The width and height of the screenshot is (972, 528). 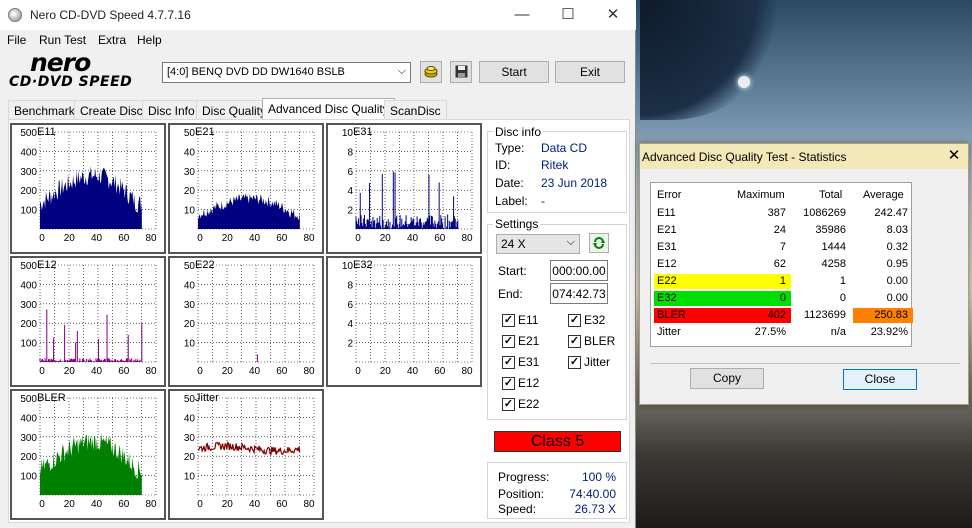 I want to click on menu-run-test: Run Test, so click(x=62, y=40).